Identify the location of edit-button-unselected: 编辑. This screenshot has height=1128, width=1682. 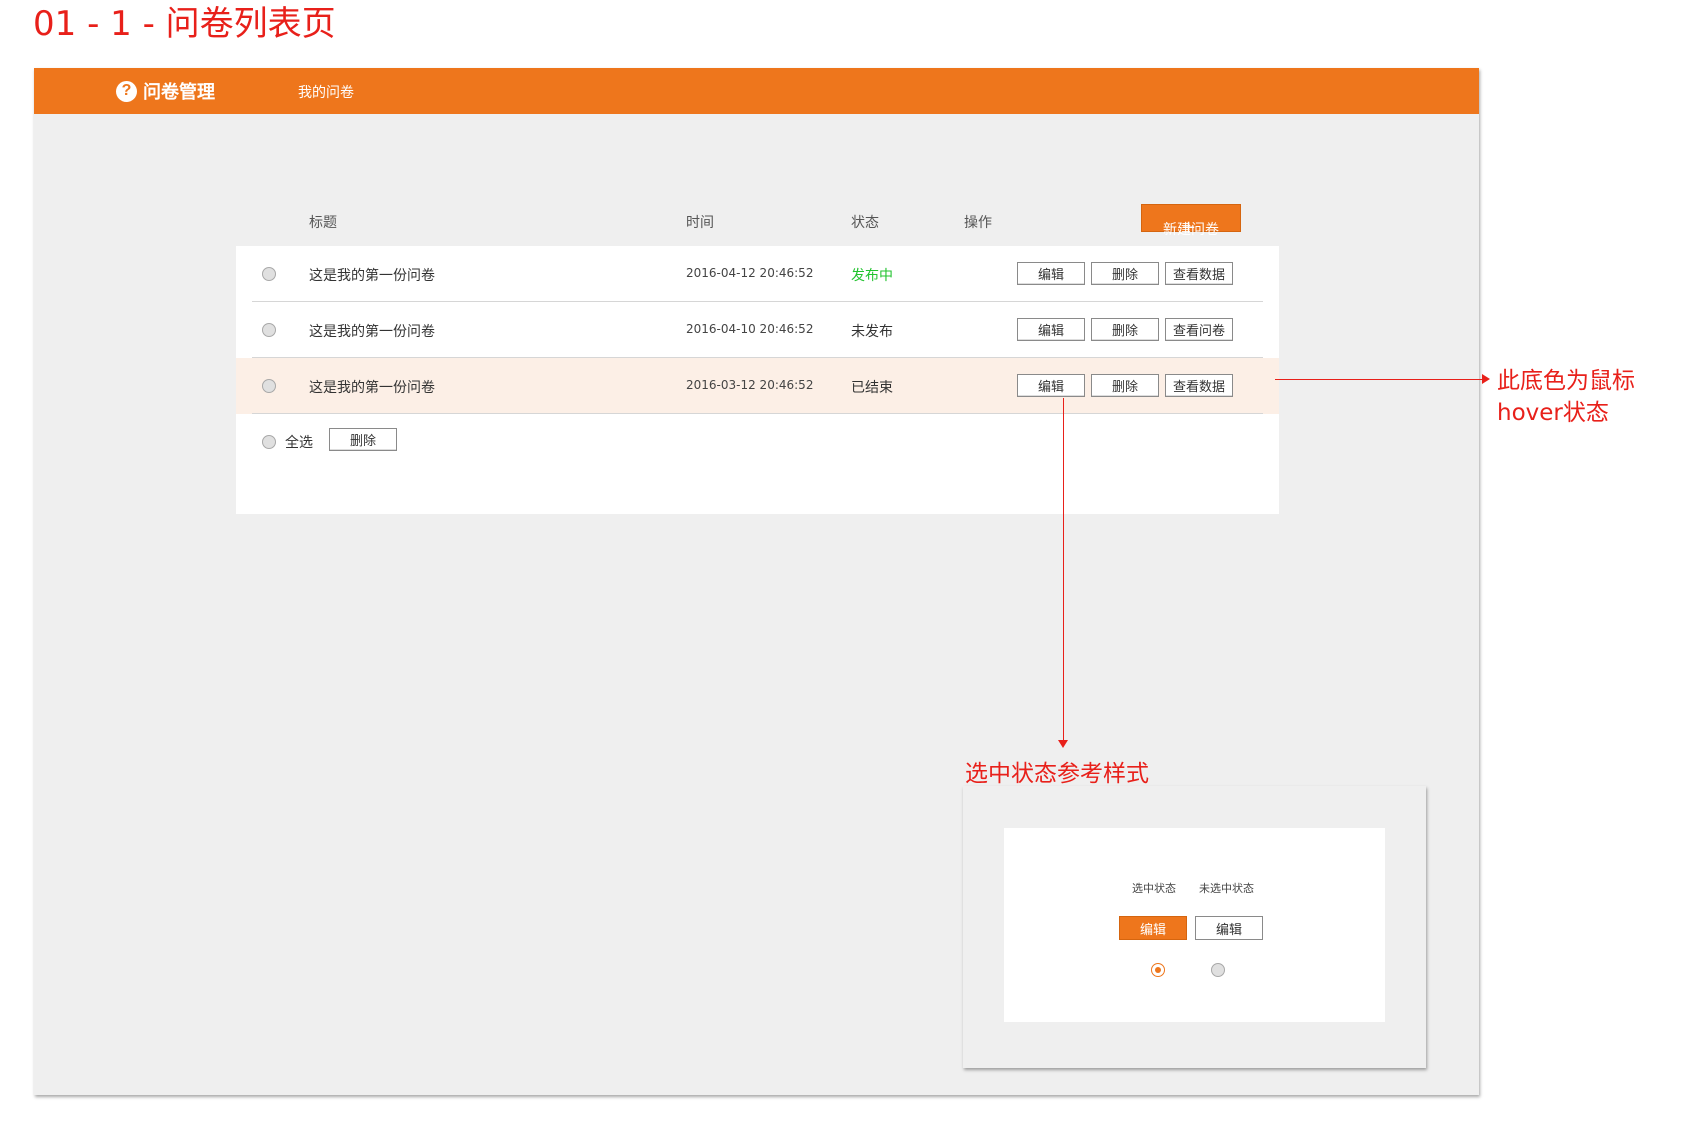
(1229, 928).